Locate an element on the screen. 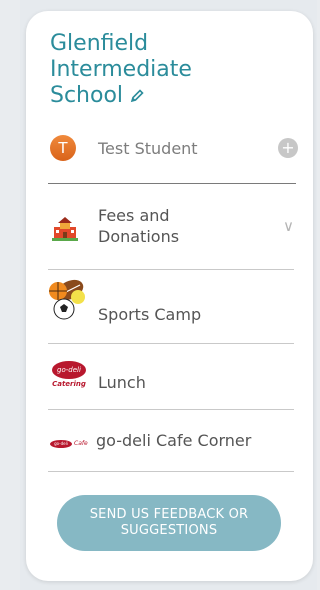  send-feedback-button: SEND US FEEDBACK OR SUGGESTIONS is located at coordinates (169, 523).